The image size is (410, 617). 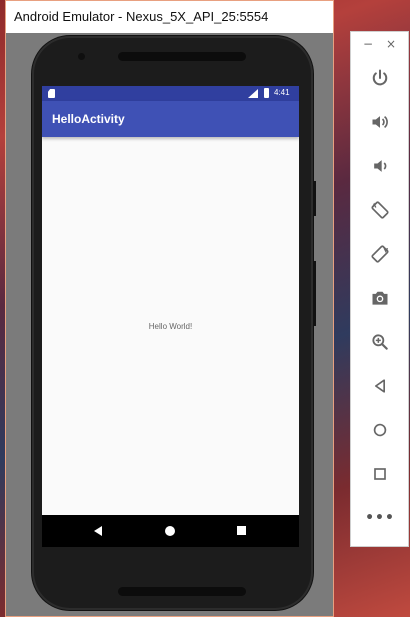 I want to click on minimize-button: −, so click(x=368, y=44).